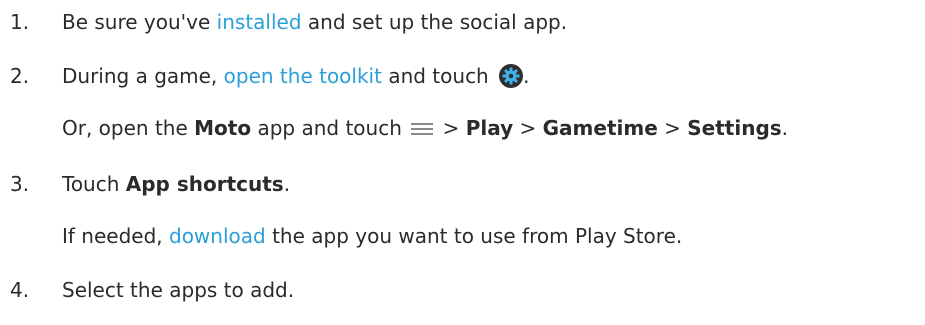 Image resolution: width=925 pixels, height=325 pixels. Describe the element at coordinates (474, 236) in the screenshot. I see `step-text-part: the app you want to use from Play Store.` at that location.